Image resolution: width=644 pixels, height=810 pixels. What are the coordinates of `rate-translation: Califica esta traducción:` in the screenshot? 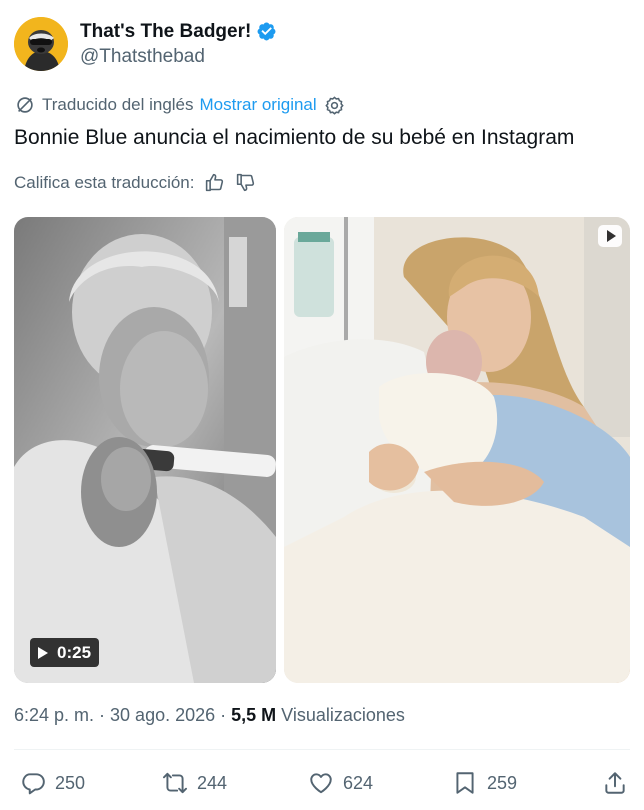 It's located at (135, 182).